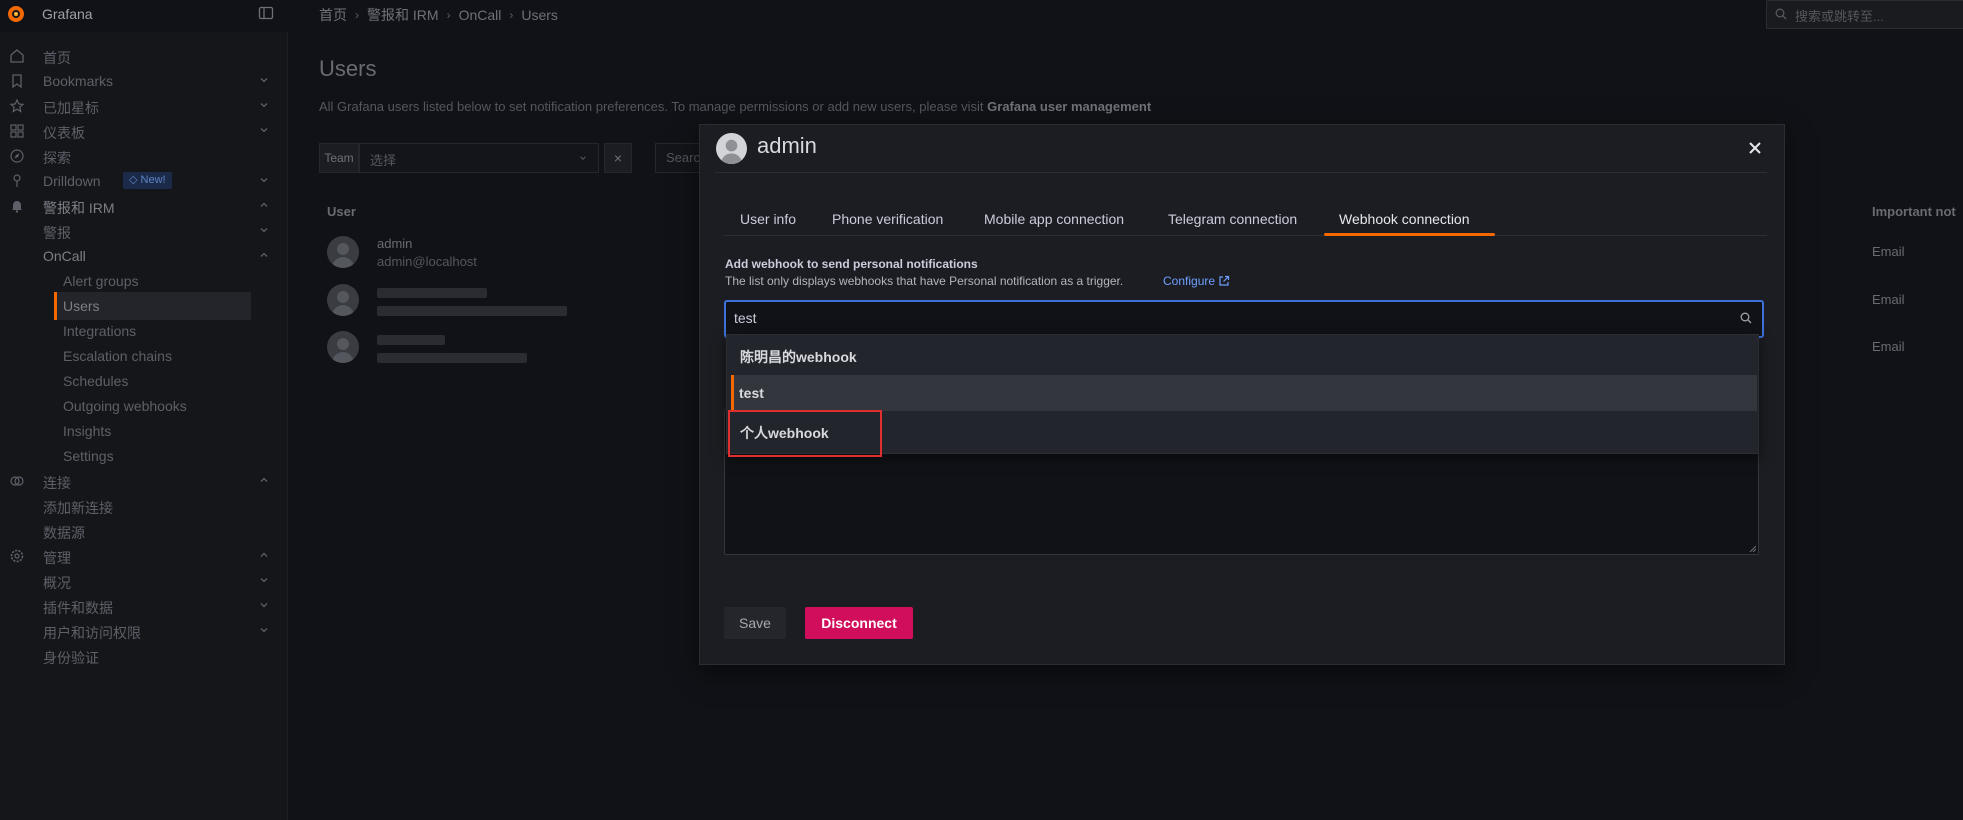  Describe the element at coordinates (17, 105) in the screenshot. I see `star-icon` at that location.